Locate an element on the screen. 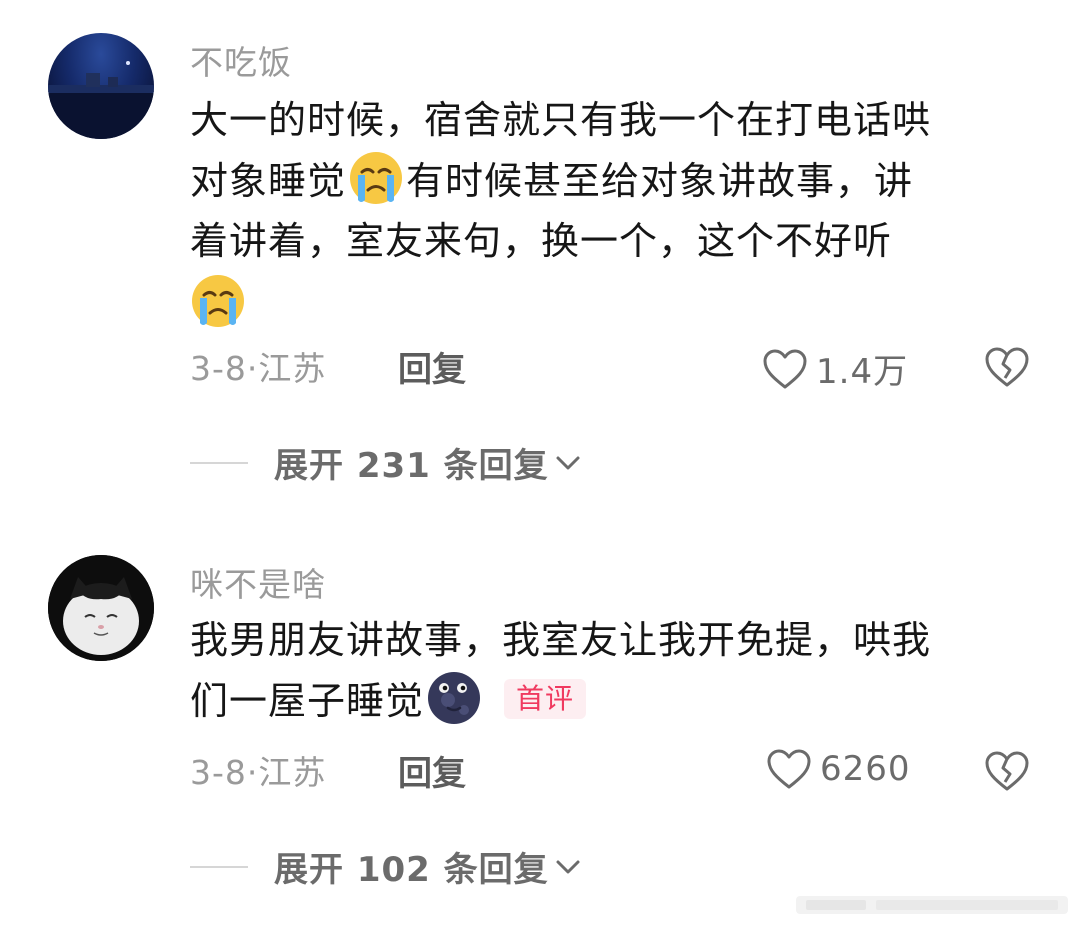 Image resolution: width=1080 pixels, height=928 pixels. new-moon-face-icon is located at coordinates (454, 698).